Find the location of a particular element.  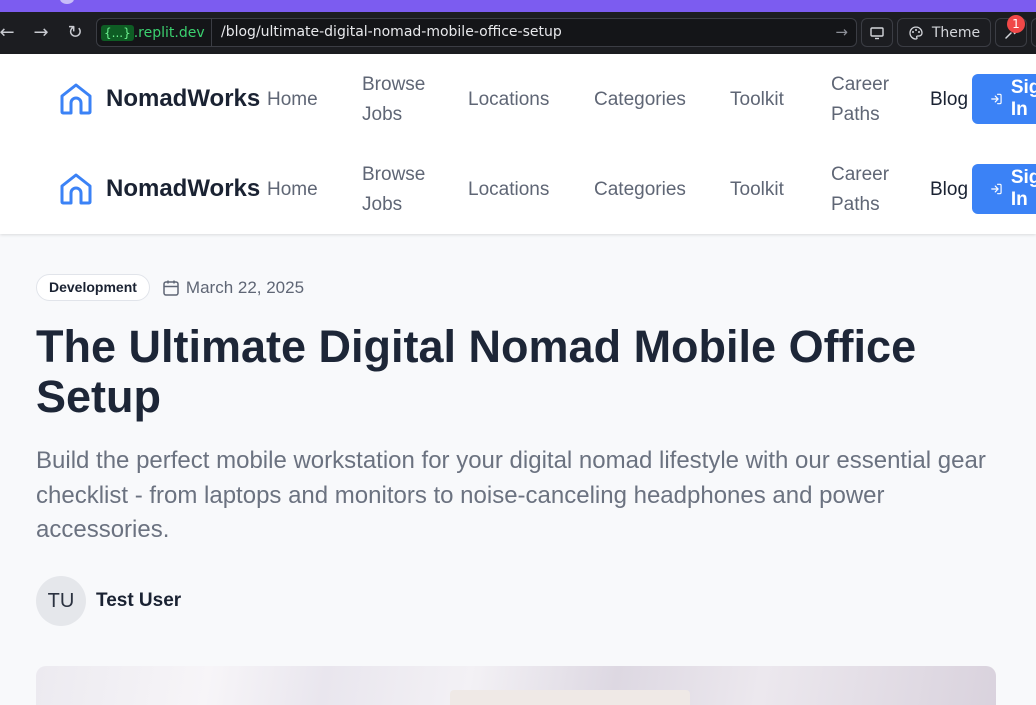

theme-button: Theme is located at coordinates (944, 32).